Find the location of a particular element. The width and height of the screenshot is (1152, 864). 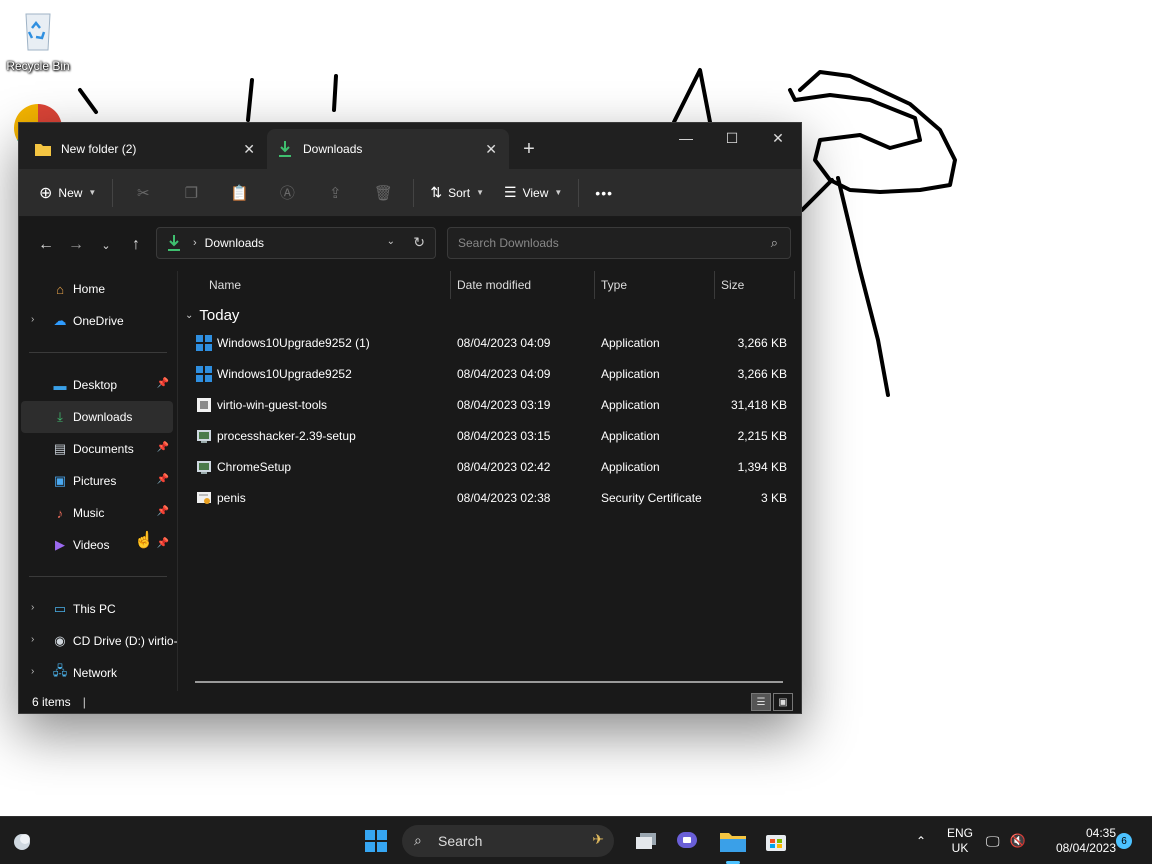

new-tab-button: + is located at coordinates (529, 149).